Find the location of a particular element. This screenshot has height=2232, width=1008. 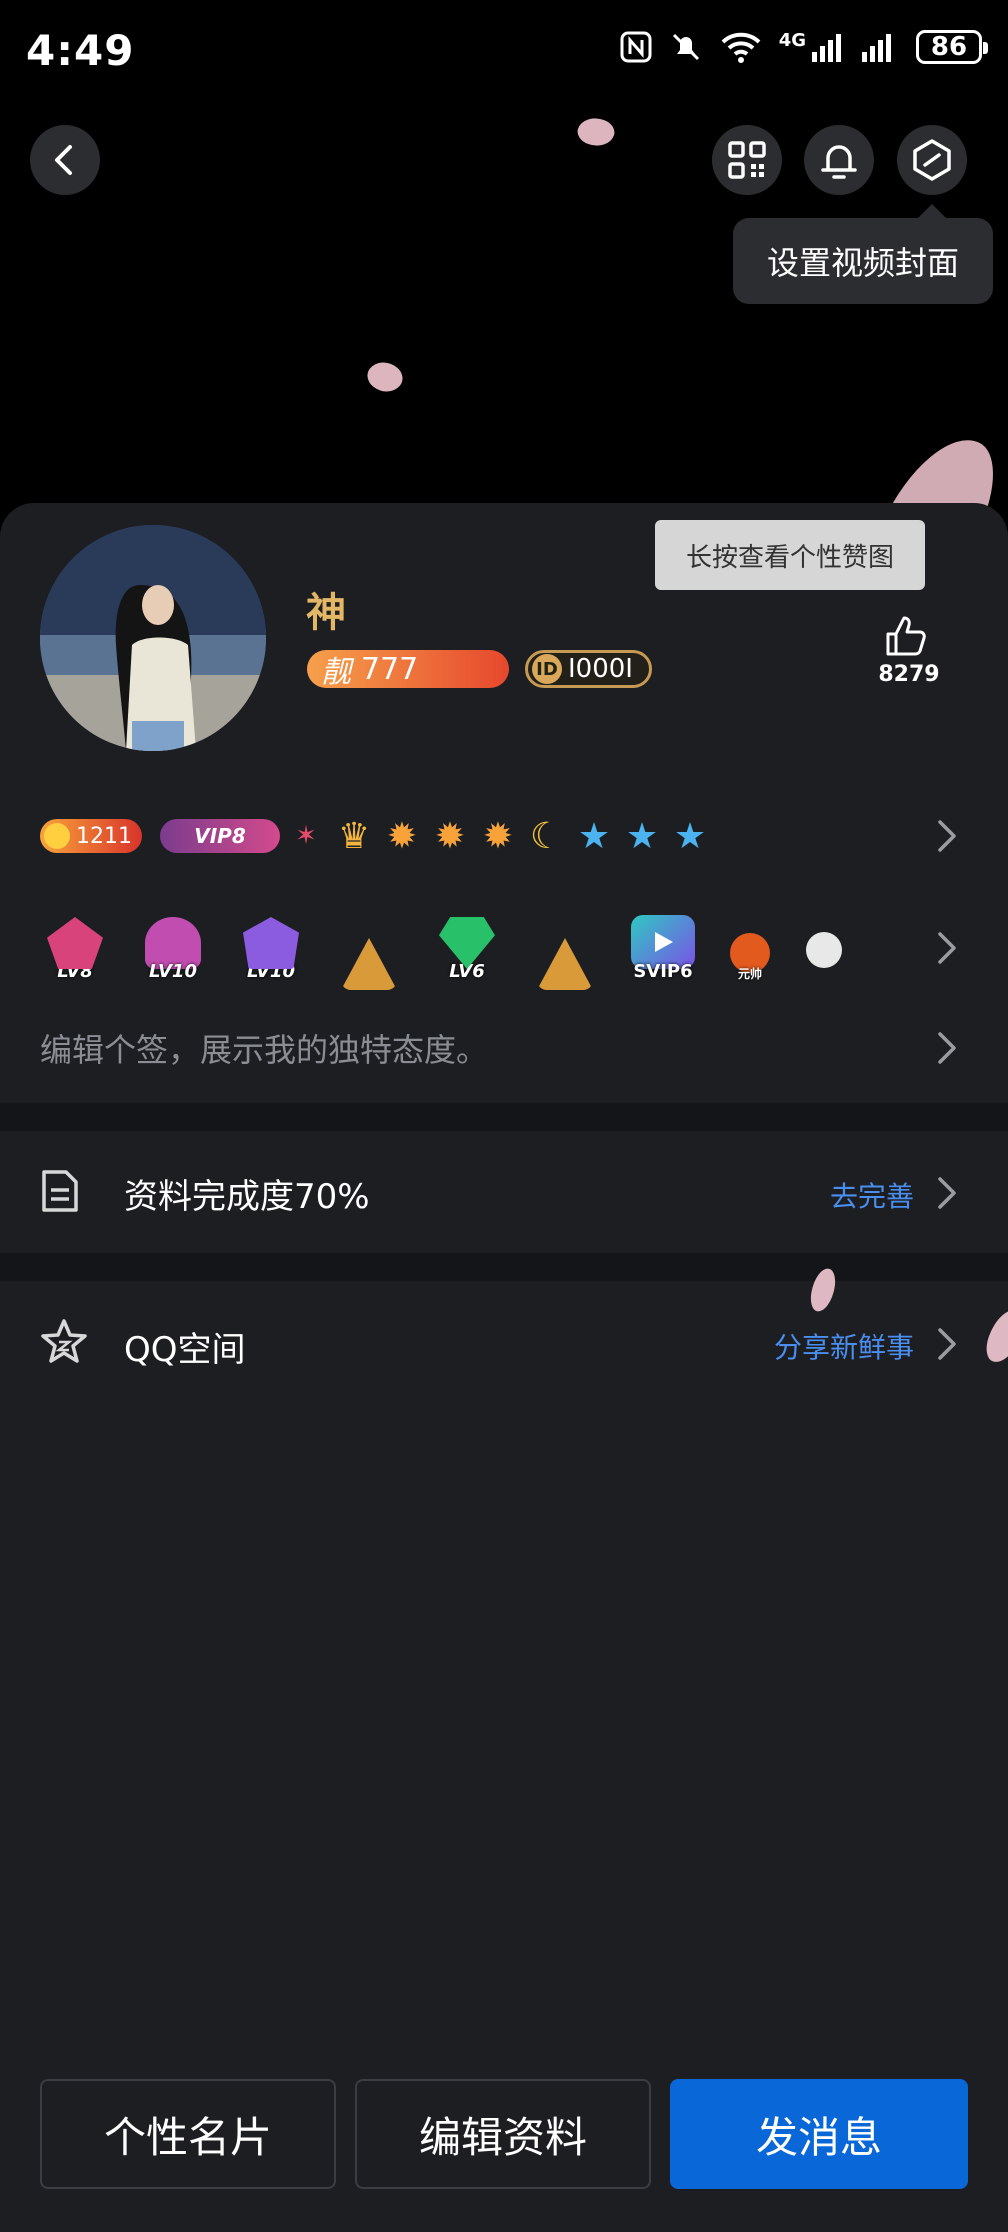

qr-code-icon is located at coordinates (747, 160).